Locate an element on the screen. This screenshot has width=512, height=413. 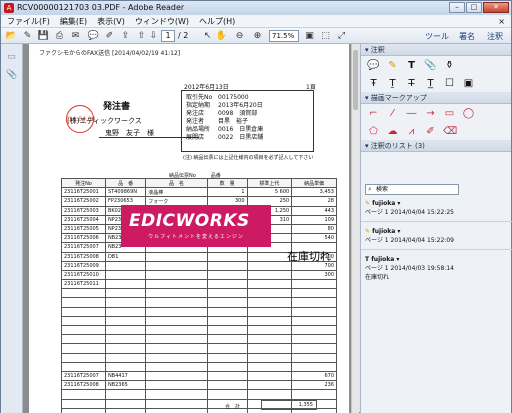
table-cell: 23116T25008 is located at coordinates (83, 256).